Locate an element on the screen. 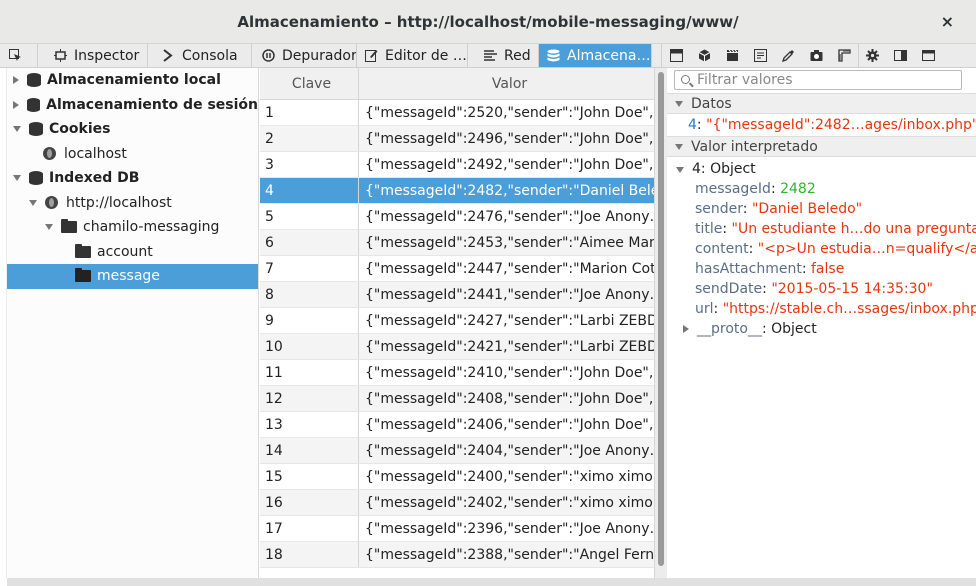 This screenshot has height=586, width=976. tree-item-almacenamiento-local: Almacenamiento local is located at coordinates (132, 80).